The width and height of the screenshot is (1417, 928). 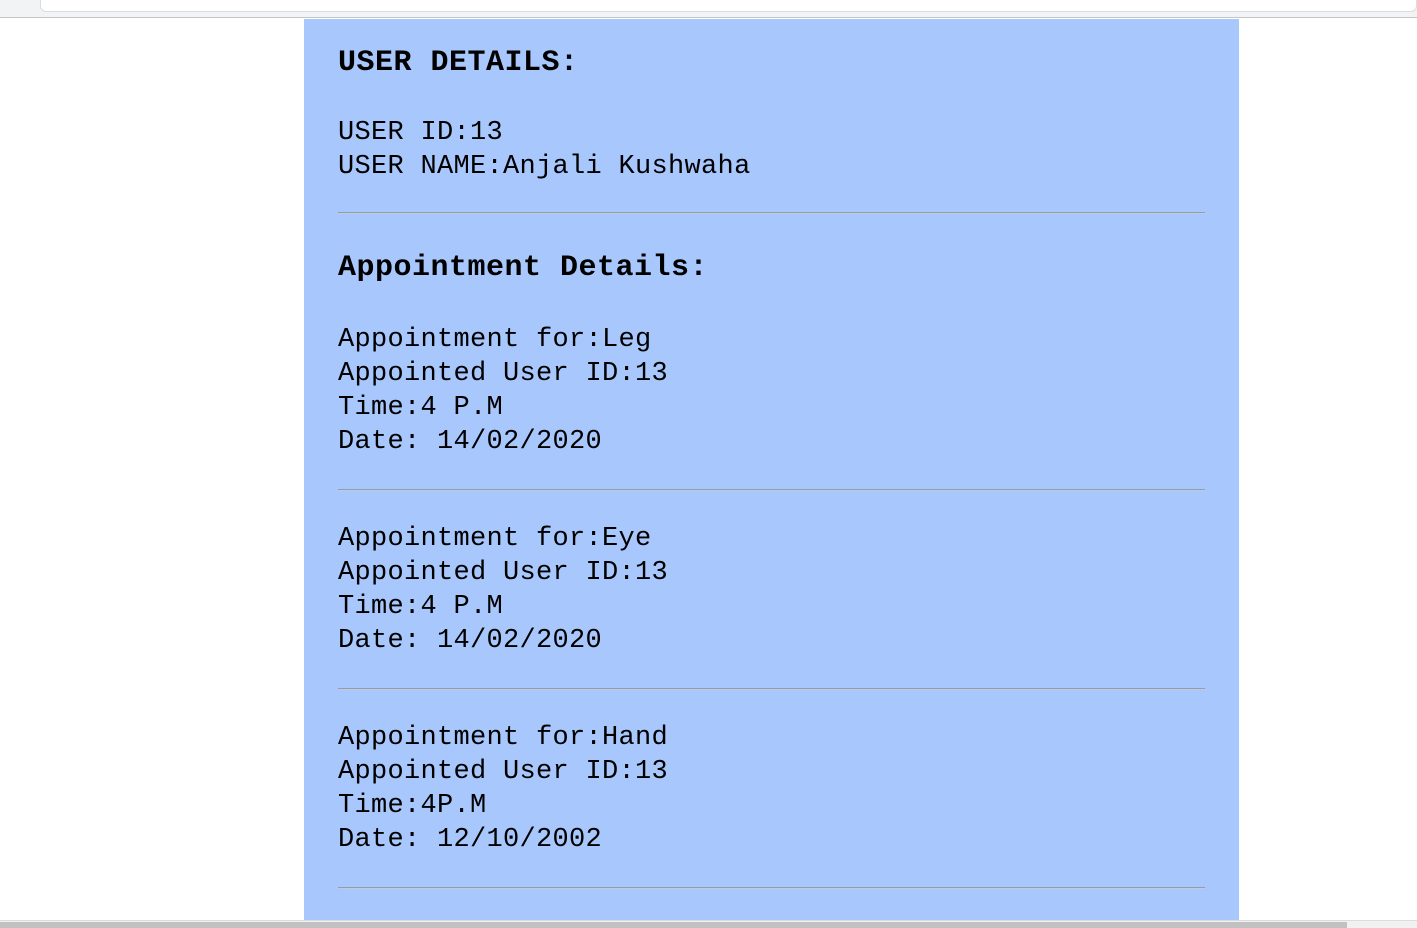 I want to click on horizontal-scrollbar, so click(x=708, y=924).